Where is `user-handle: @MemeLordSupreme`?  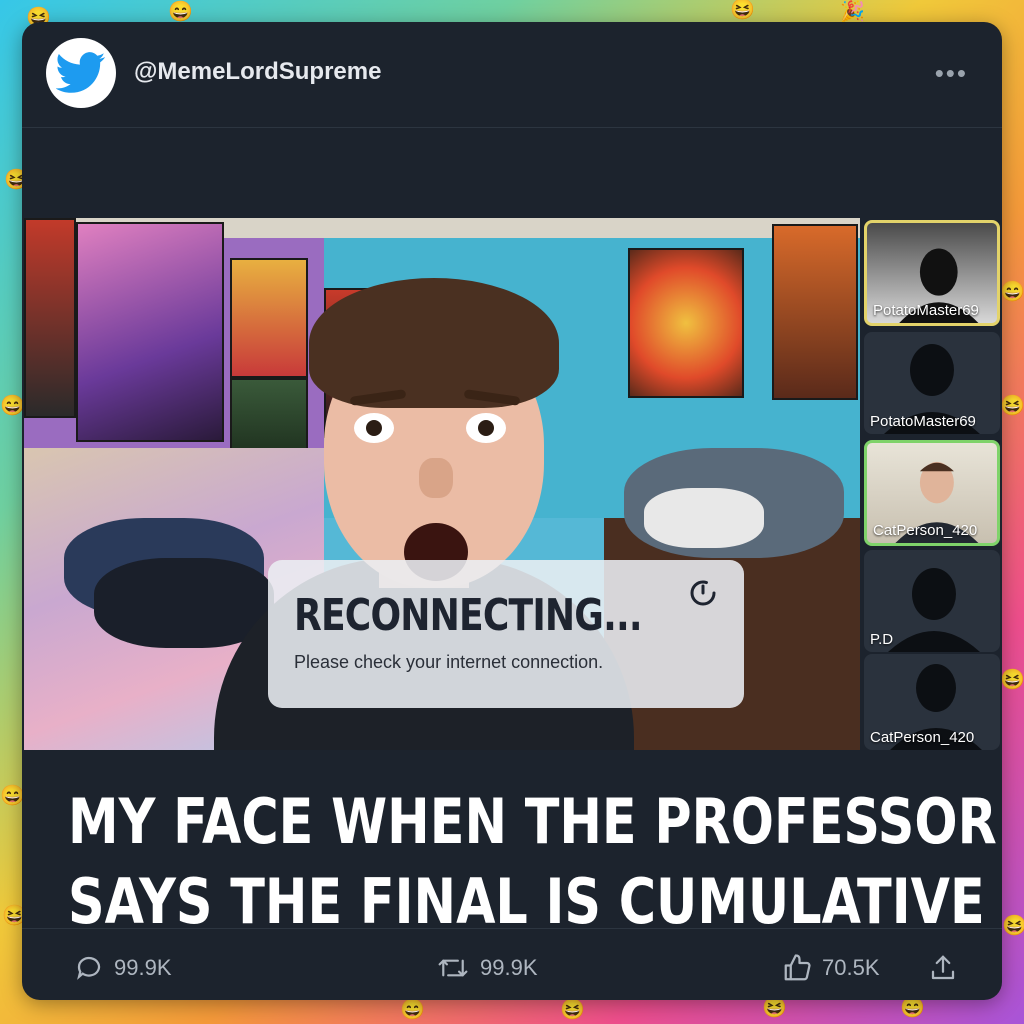 user-handle: @MemeLordSupreme is located at coordinates (257, 72).